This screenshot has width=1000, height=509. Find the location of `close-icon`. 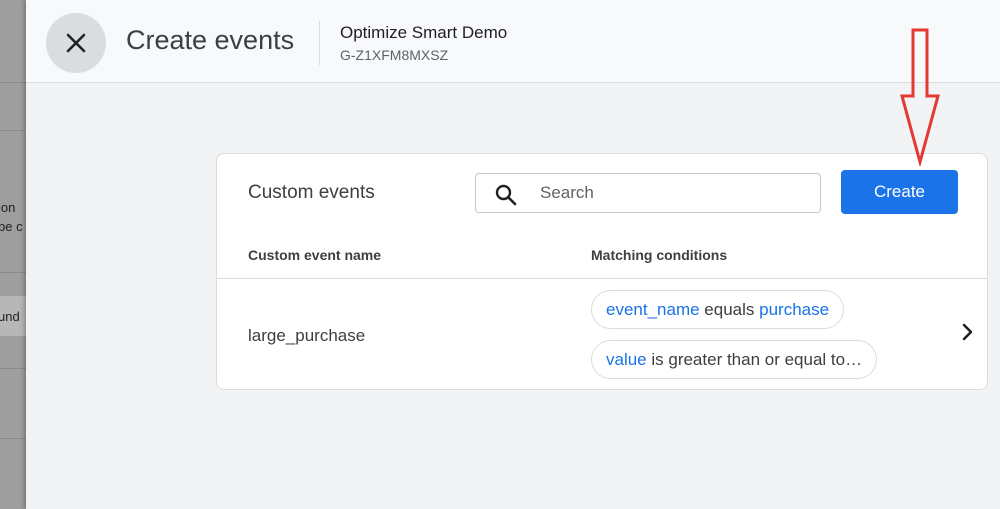

close-icon is located at coordinates (76, 43).